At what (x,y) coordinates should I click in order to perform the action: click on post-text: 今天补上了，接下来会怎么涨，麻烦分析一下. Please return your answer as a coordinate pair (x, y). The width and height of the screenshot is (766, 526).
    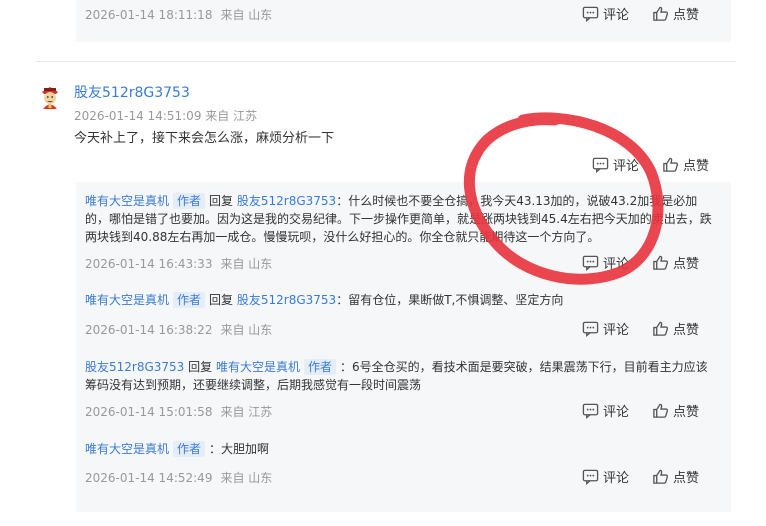
    Looking at the image, I should click on (204, 138).